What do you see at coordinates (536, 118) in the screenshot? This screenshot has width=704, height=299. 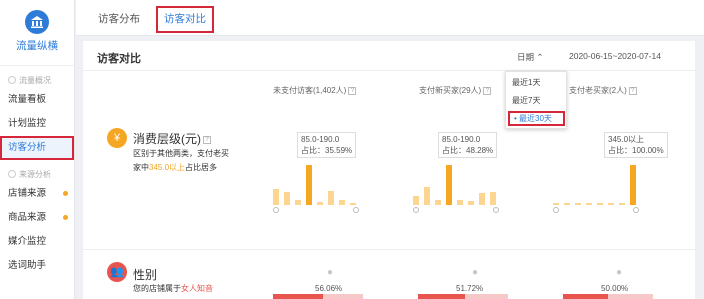 I see `option-last-30-days: • 最近30天` at bounding box center [536, 118].